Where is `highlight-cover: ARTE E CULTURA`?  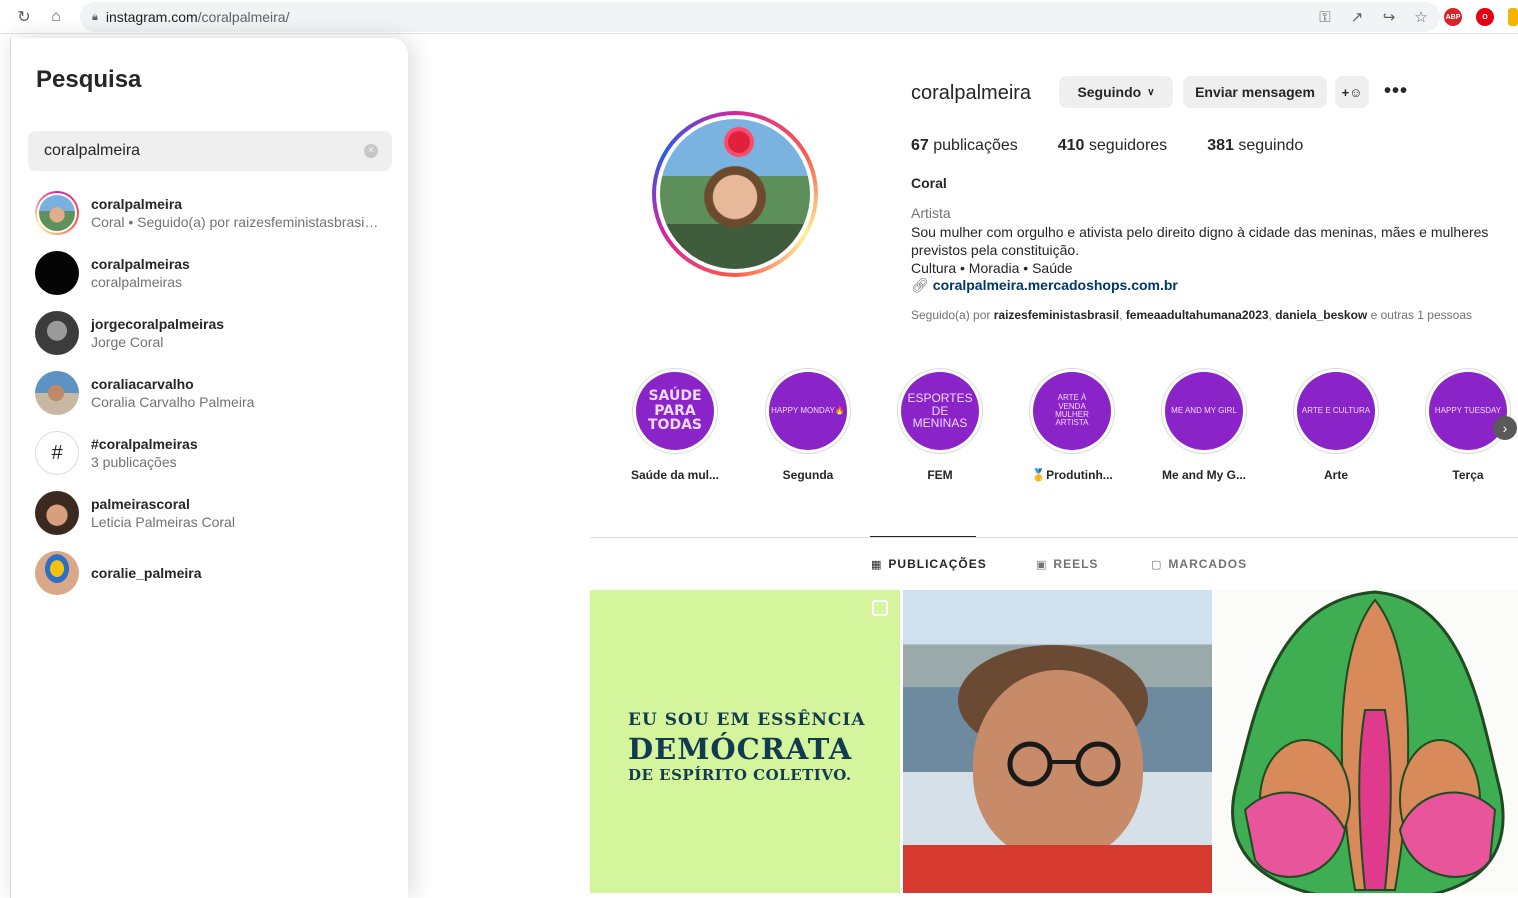 highlight-cover: ARTE E CULTURA is located at coordinates (1336, 411).